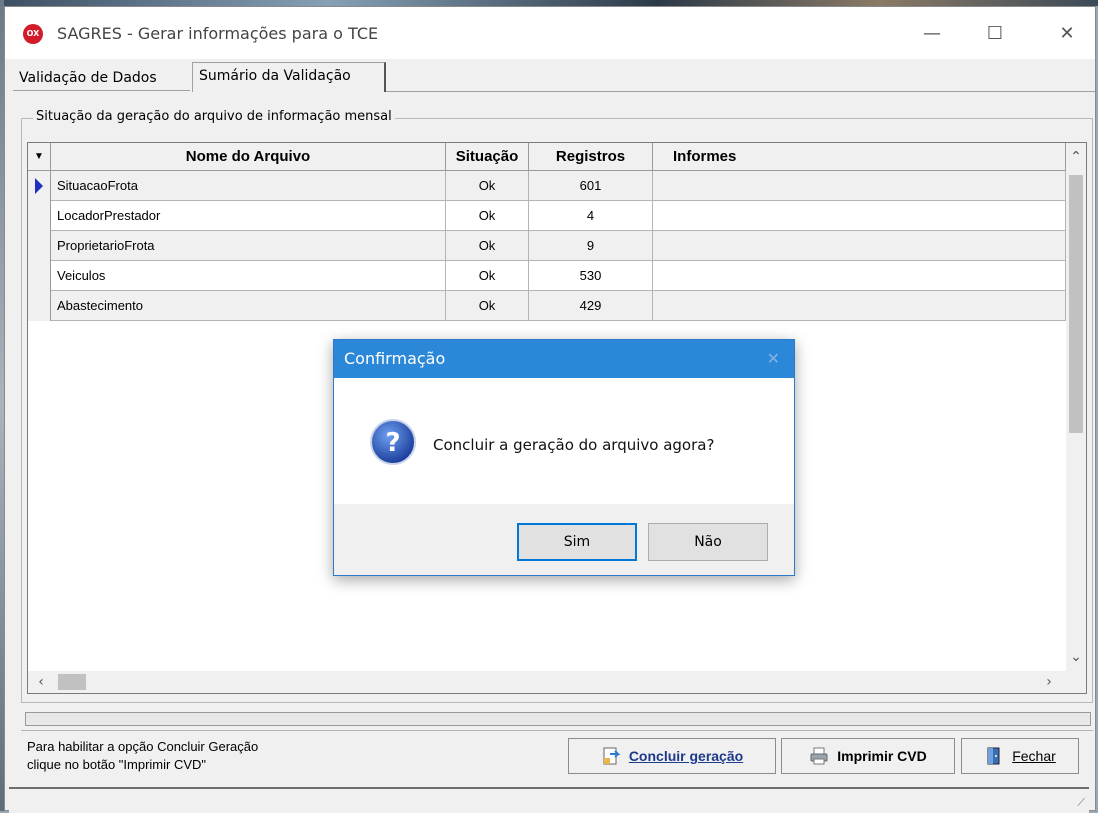  I want to click on table-row: Veiculos Ok 530, so click(547, 276).